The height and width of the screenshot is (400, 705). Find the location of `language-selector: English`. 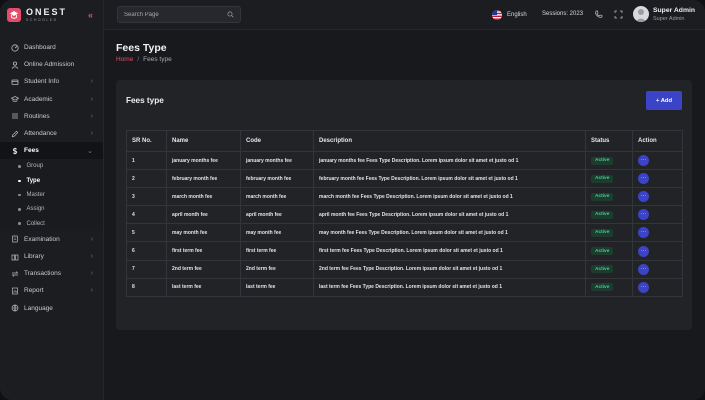

language-selector: English is located at coordinates (509, 15).